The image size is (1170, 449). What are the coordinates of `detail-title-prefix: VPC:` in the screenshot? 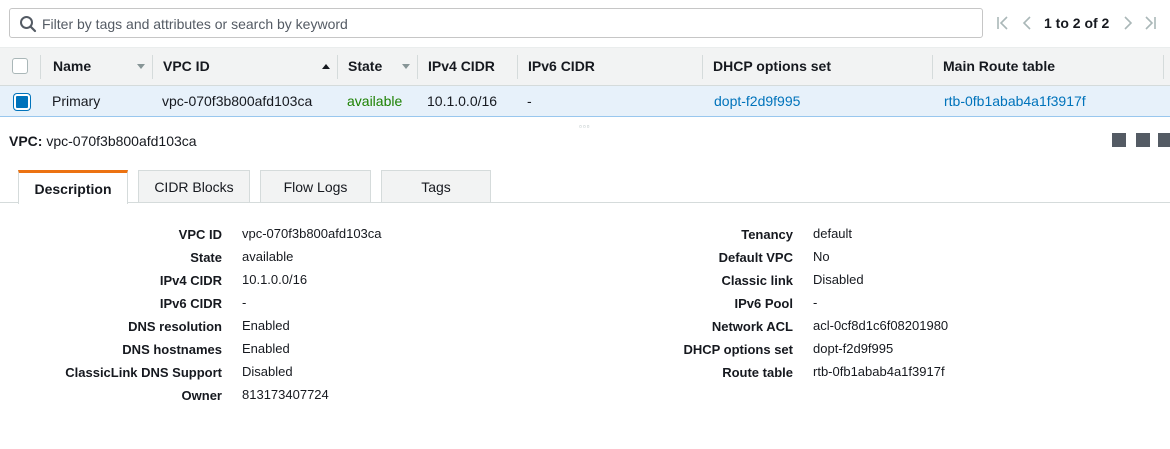 It's located at (26, 141).